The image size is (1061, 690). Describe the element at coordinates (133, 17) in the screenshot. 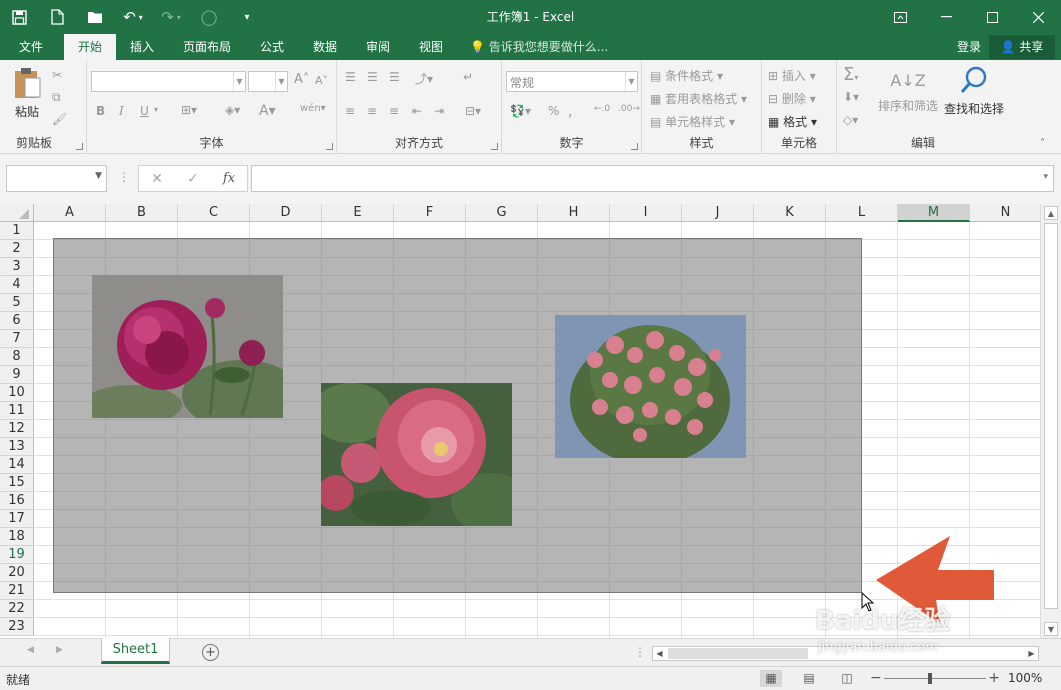

I see `undo-icon: ↶ ▾` at that location.